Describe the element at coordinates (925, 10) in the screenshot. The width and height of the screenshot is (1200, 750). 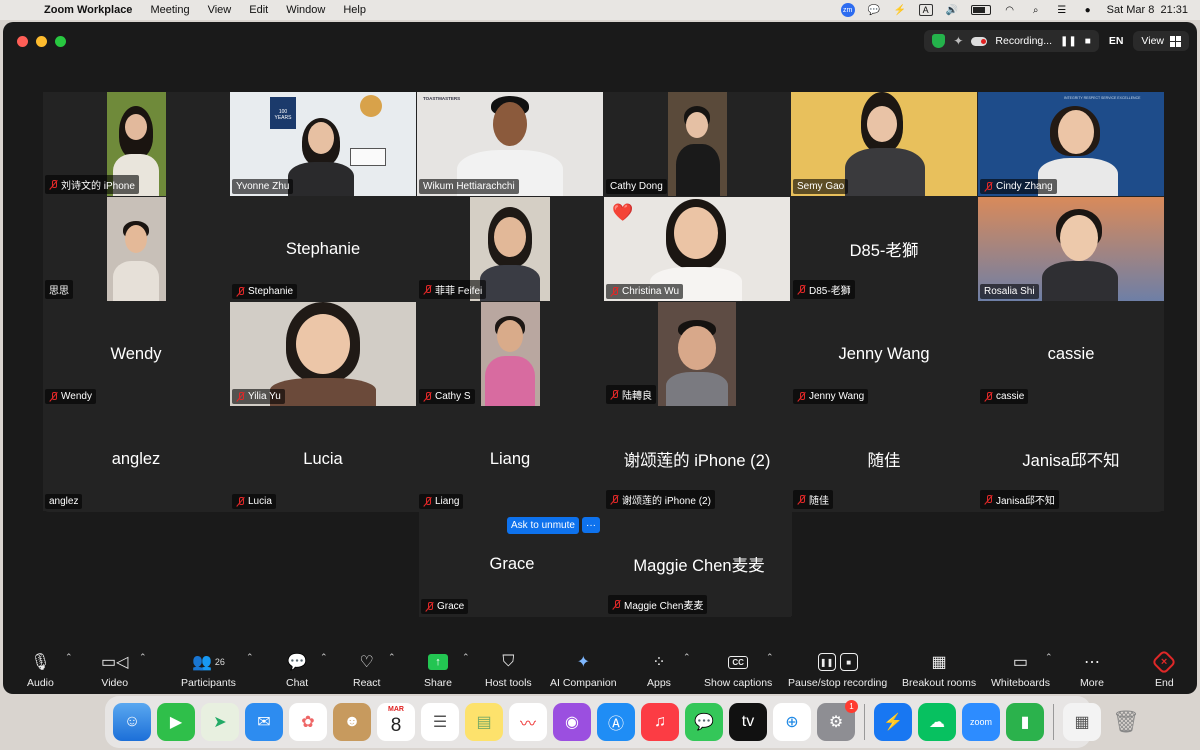
I see `input-source-icon: A` at that location.